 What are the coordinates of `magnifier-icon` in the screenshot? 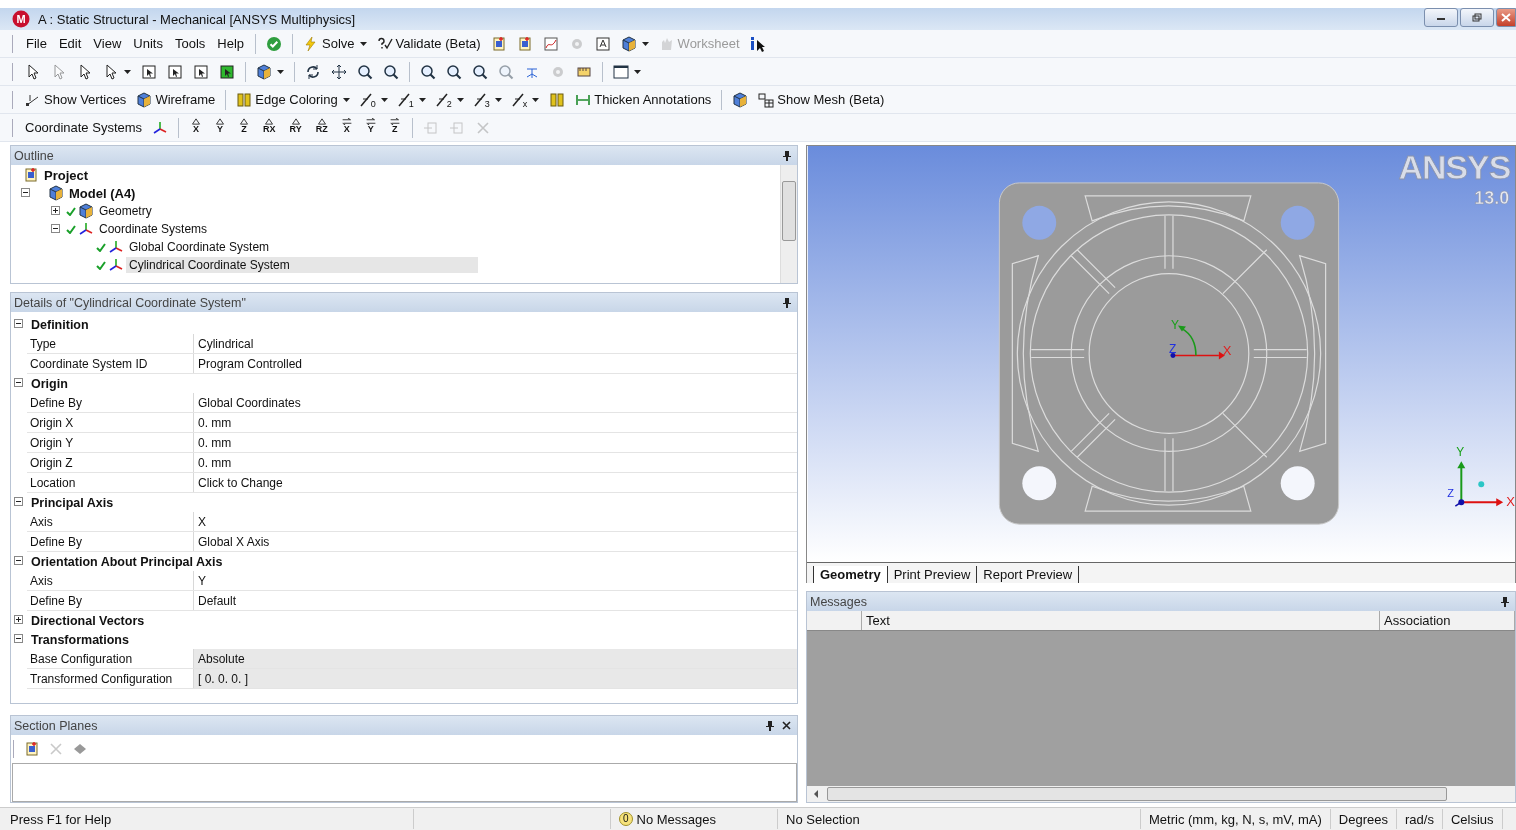 It's located at (365, 71).